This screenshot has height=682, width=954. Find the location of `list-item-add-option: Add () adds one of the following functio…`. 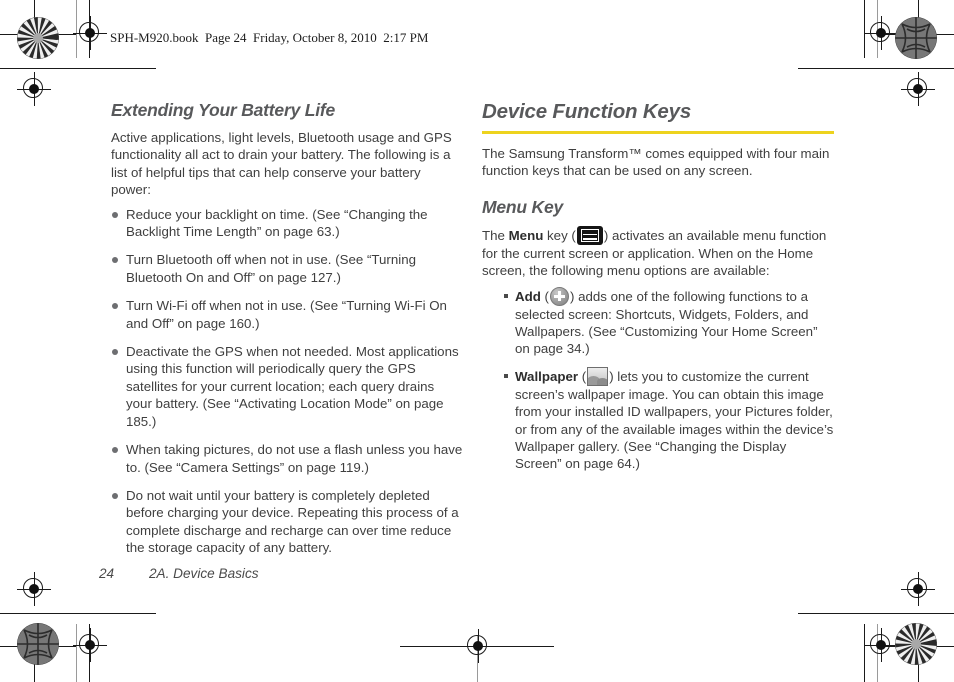

list-item-add-option: Add () adds one of the following functio… is located at coordinates (669, 322).